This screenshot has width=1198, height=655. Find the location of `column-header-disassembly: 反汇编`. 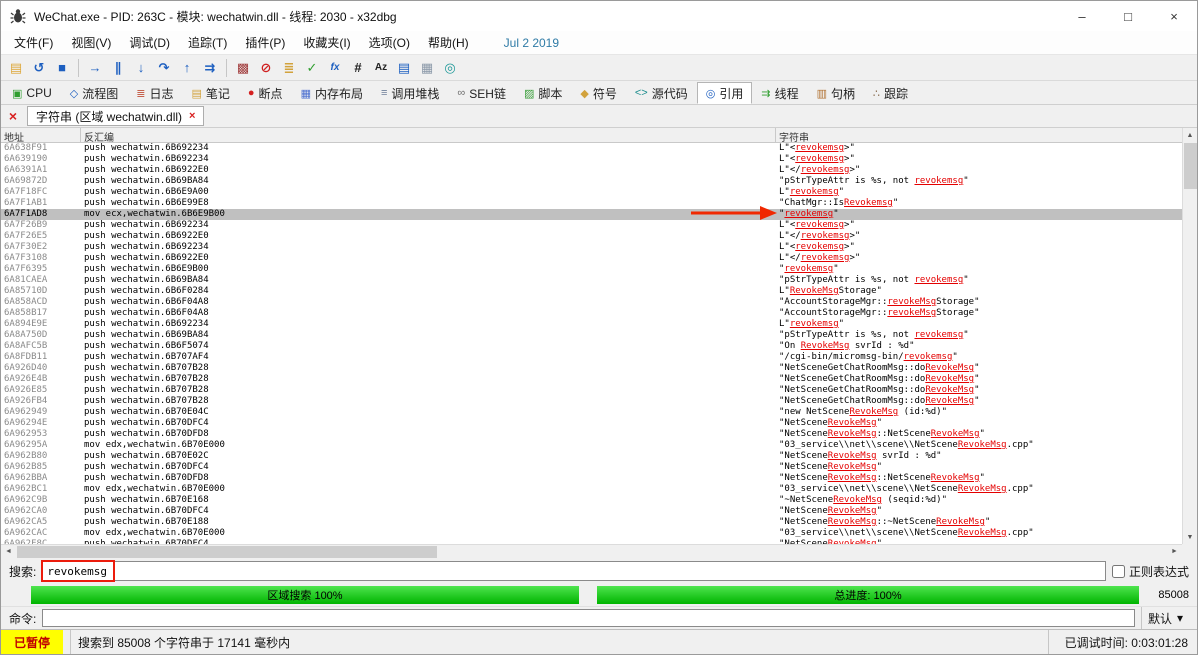

column-header-disassembly: 反汇编 is located at coordinates (428, 135).